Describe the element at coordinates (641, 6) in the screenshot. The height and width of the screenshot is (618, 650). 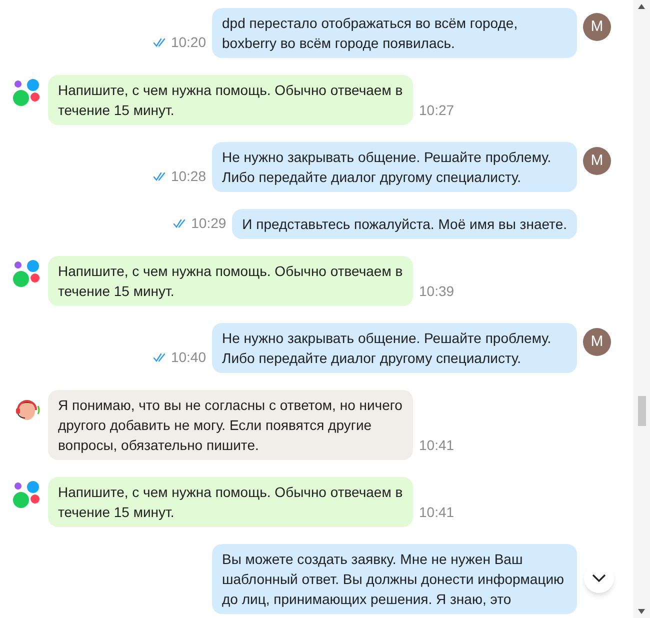
I see `scroll-up-arrow-icon` at that location.